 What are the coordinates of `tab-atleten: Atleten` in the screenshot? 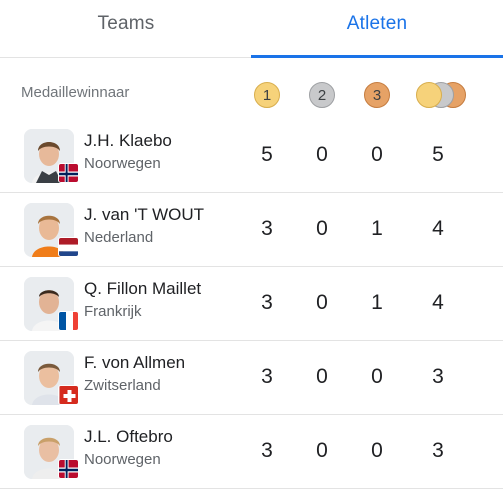 It's located at (377, 29).